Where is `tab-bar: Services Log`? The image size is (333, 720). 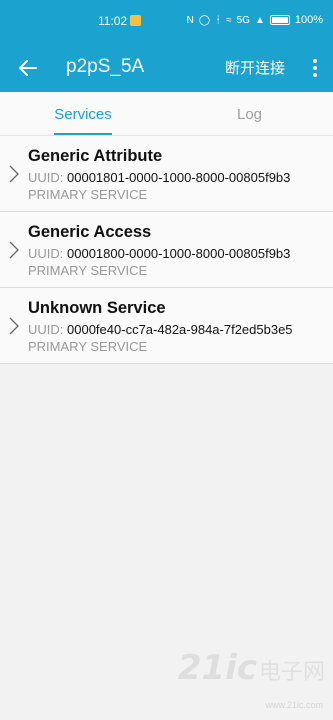
tab-bar: Services Log is located at coordinates (166, 114).